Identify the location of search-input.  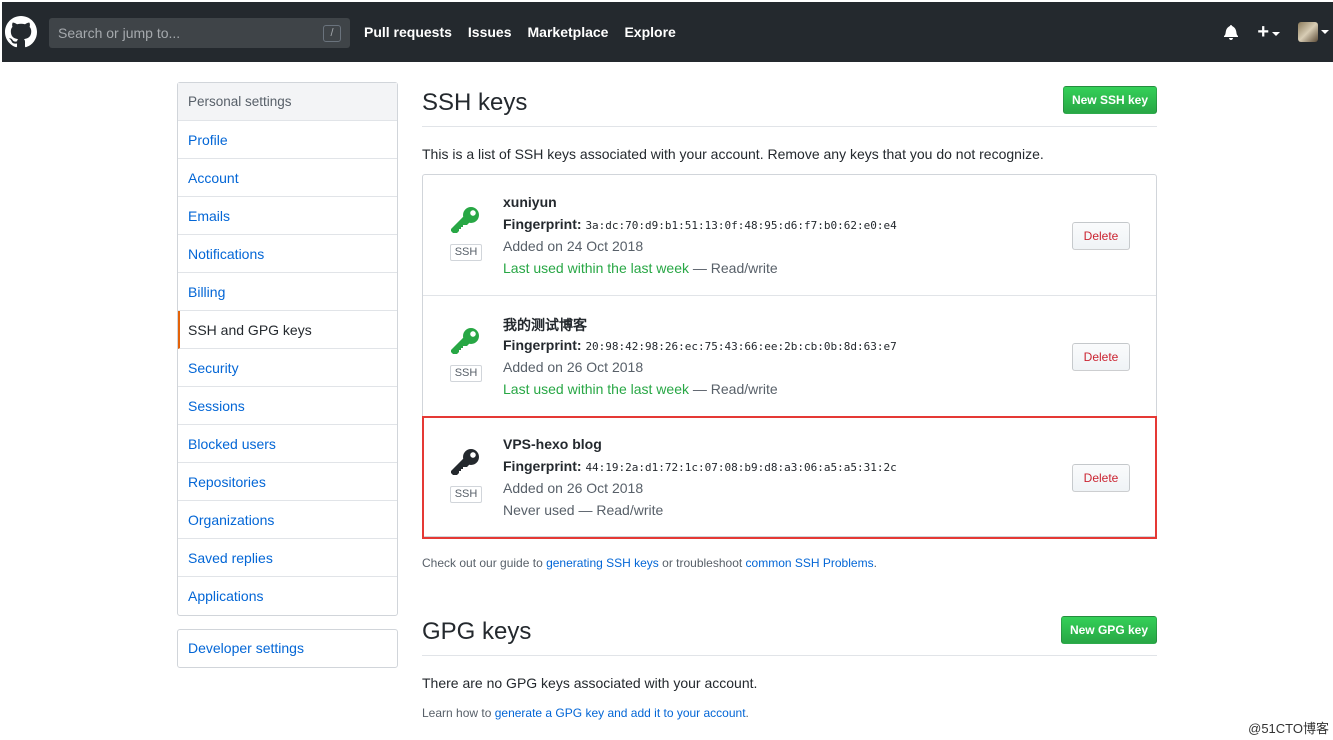
(199, 33).